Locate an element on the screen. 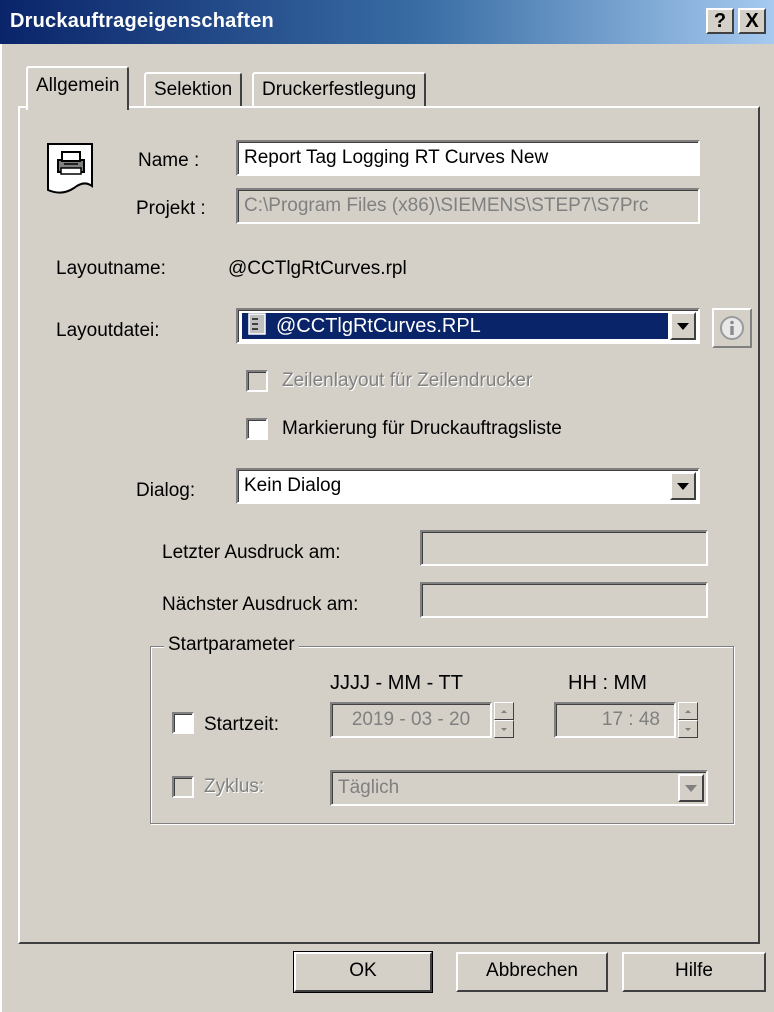 This screenshot has height=1012, width=774. layout-file-icon is located at coordinates (257, 326).